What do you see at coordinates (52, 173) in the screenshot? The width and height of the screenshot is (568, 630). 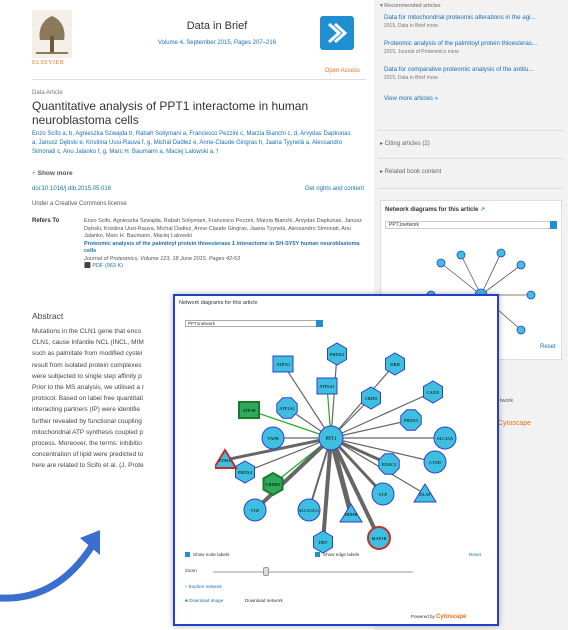 I see `show-more-button: + Show more` at bounding box center [52, 173].